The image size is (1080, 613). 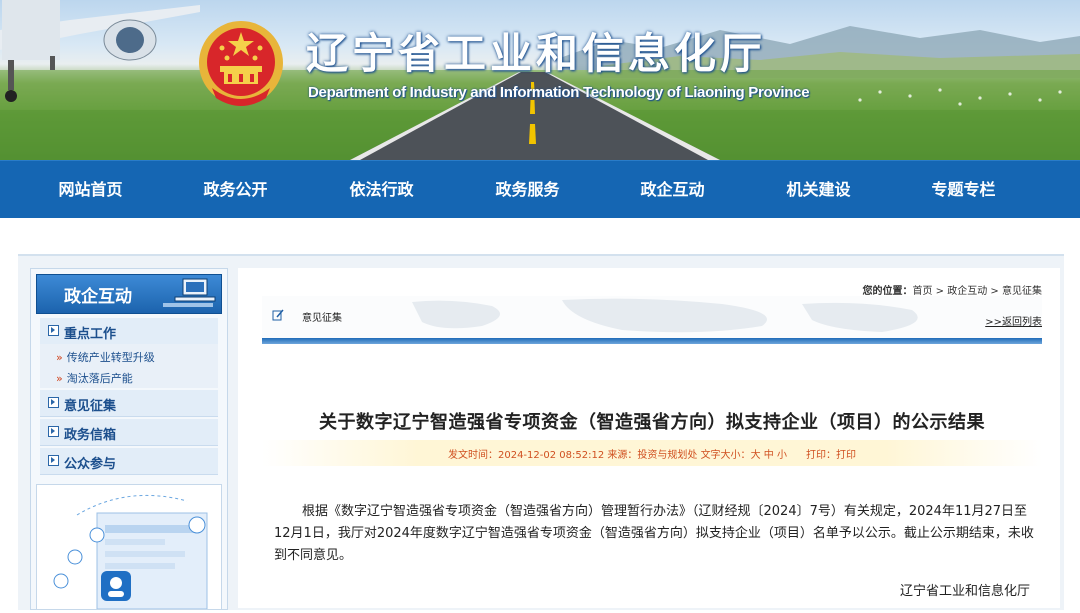 I want to click on section-divider, so click(x=652, y=341).